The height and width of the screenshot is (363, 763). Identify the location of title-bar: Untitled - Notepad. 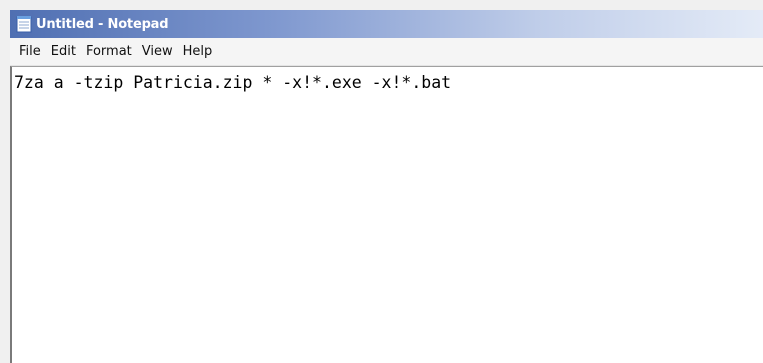
(386, 24).